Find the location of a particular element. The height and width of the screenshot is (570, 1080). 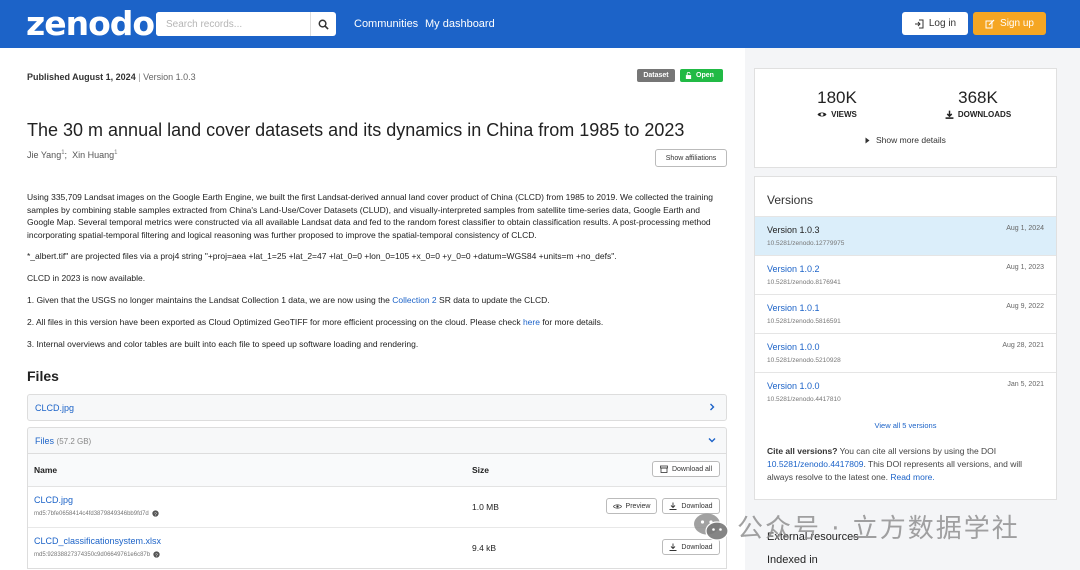

here-link: here is located at coordinates (531, 322).